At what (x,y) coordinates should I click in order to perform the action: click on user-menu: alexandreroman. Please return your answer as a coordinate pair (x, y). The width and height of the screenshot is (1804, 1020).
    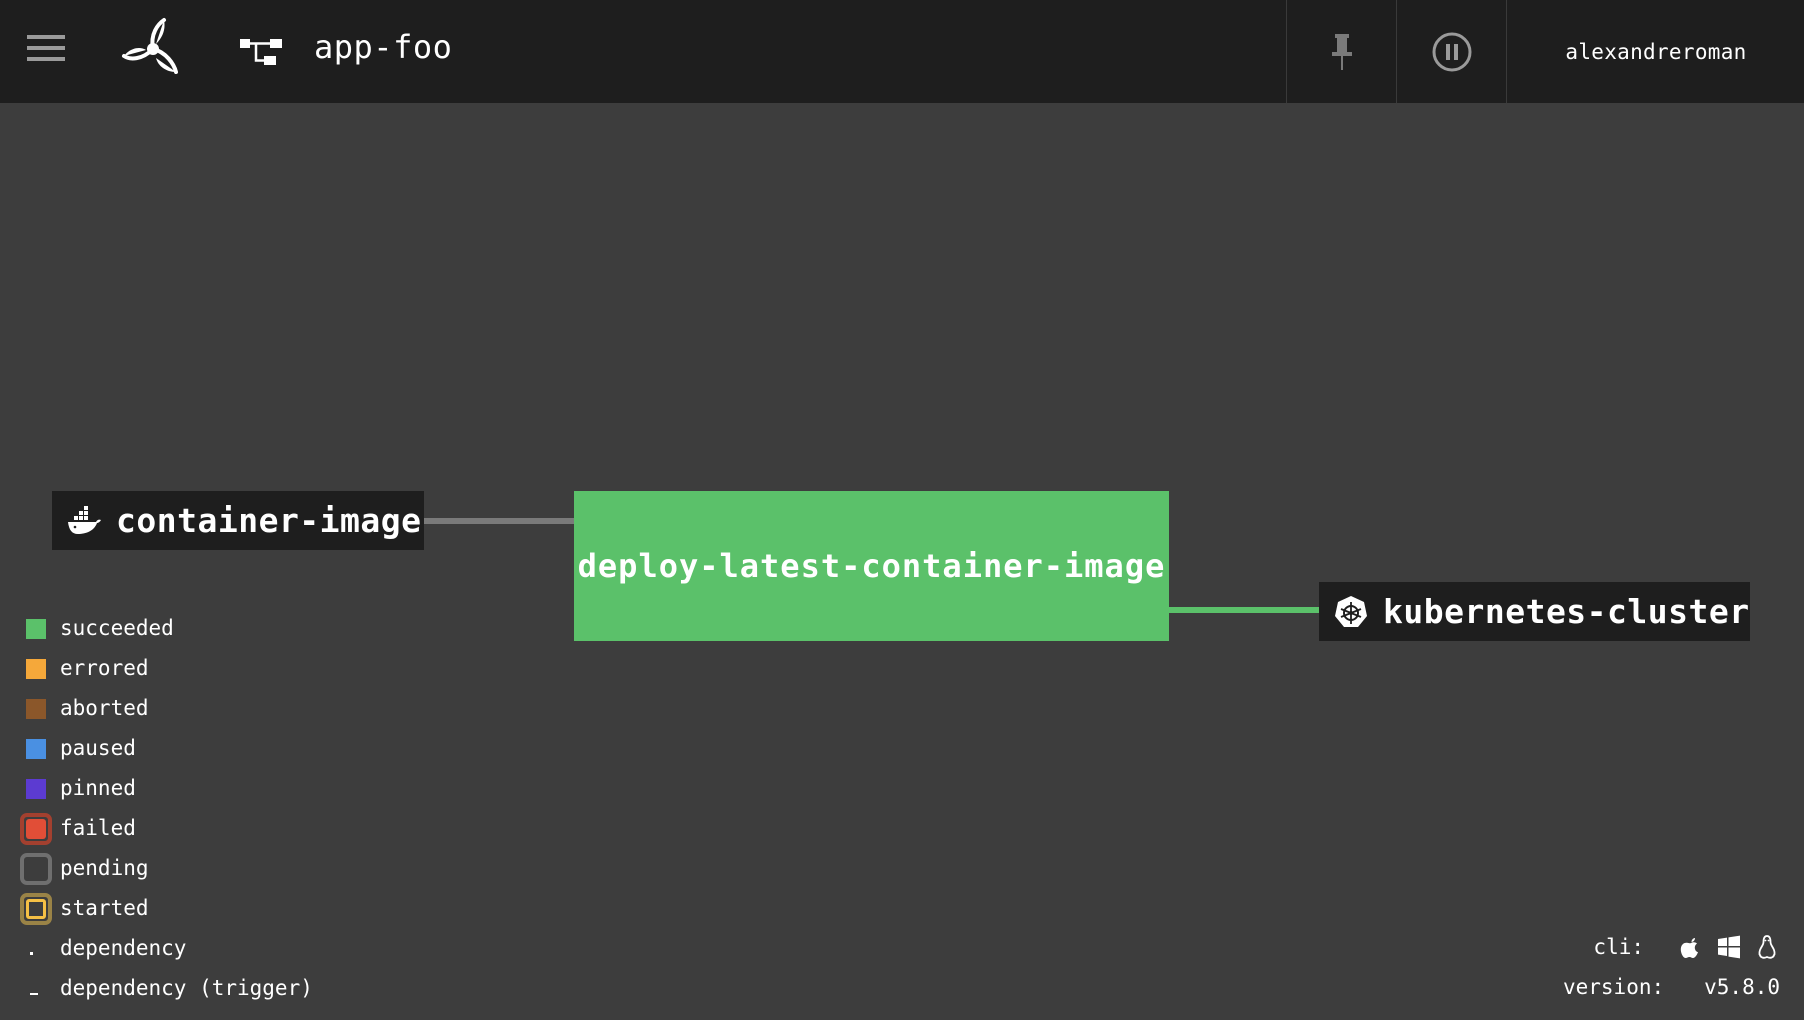
    Looking at the image, I should click on (1655, 51).